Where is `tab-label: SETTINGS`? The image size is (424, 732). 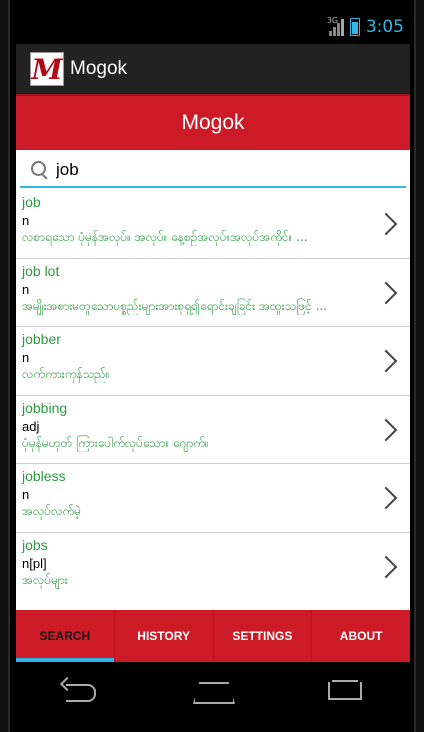 tab-label: SETTINGS is located at coordinates (262, 636).